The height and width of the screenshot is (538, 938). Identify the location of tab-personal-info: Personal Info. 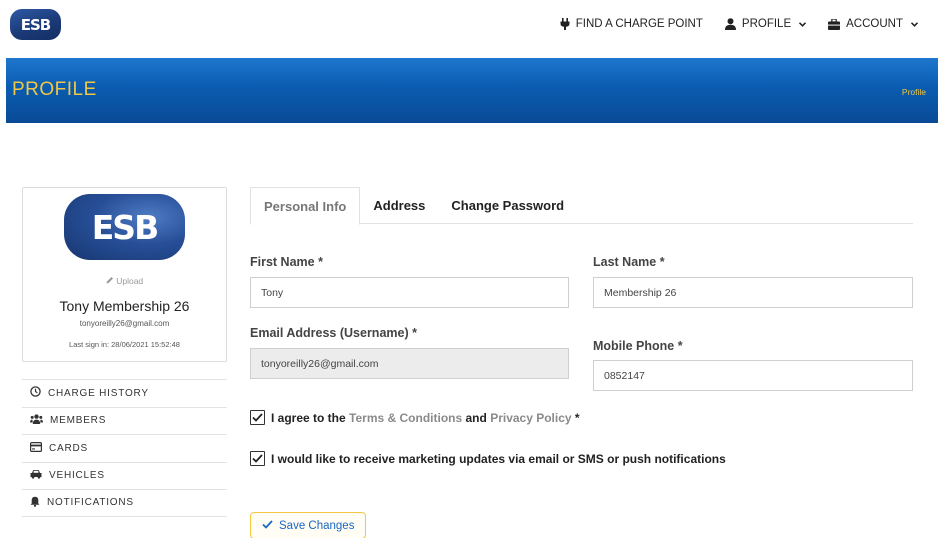
(305, 206).